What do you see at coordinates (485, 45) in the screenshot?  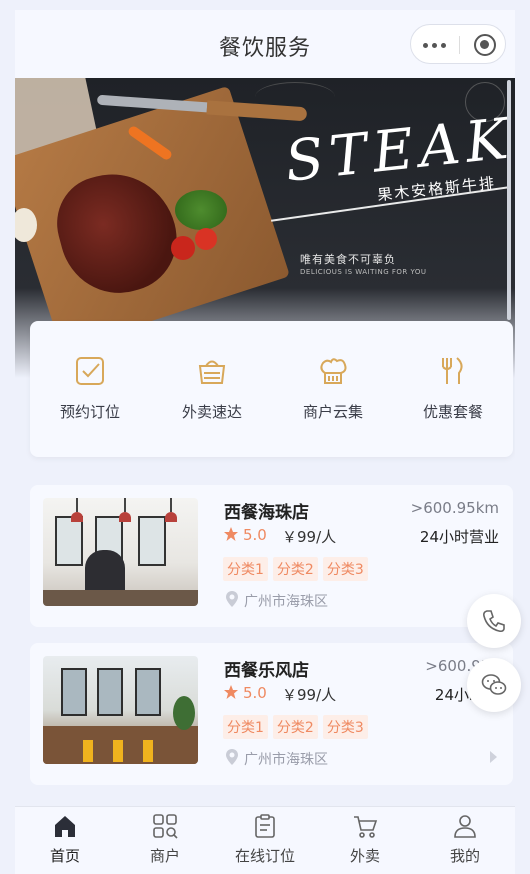 I see `close-miniprogram-icon` at bounding box center [485, 45].